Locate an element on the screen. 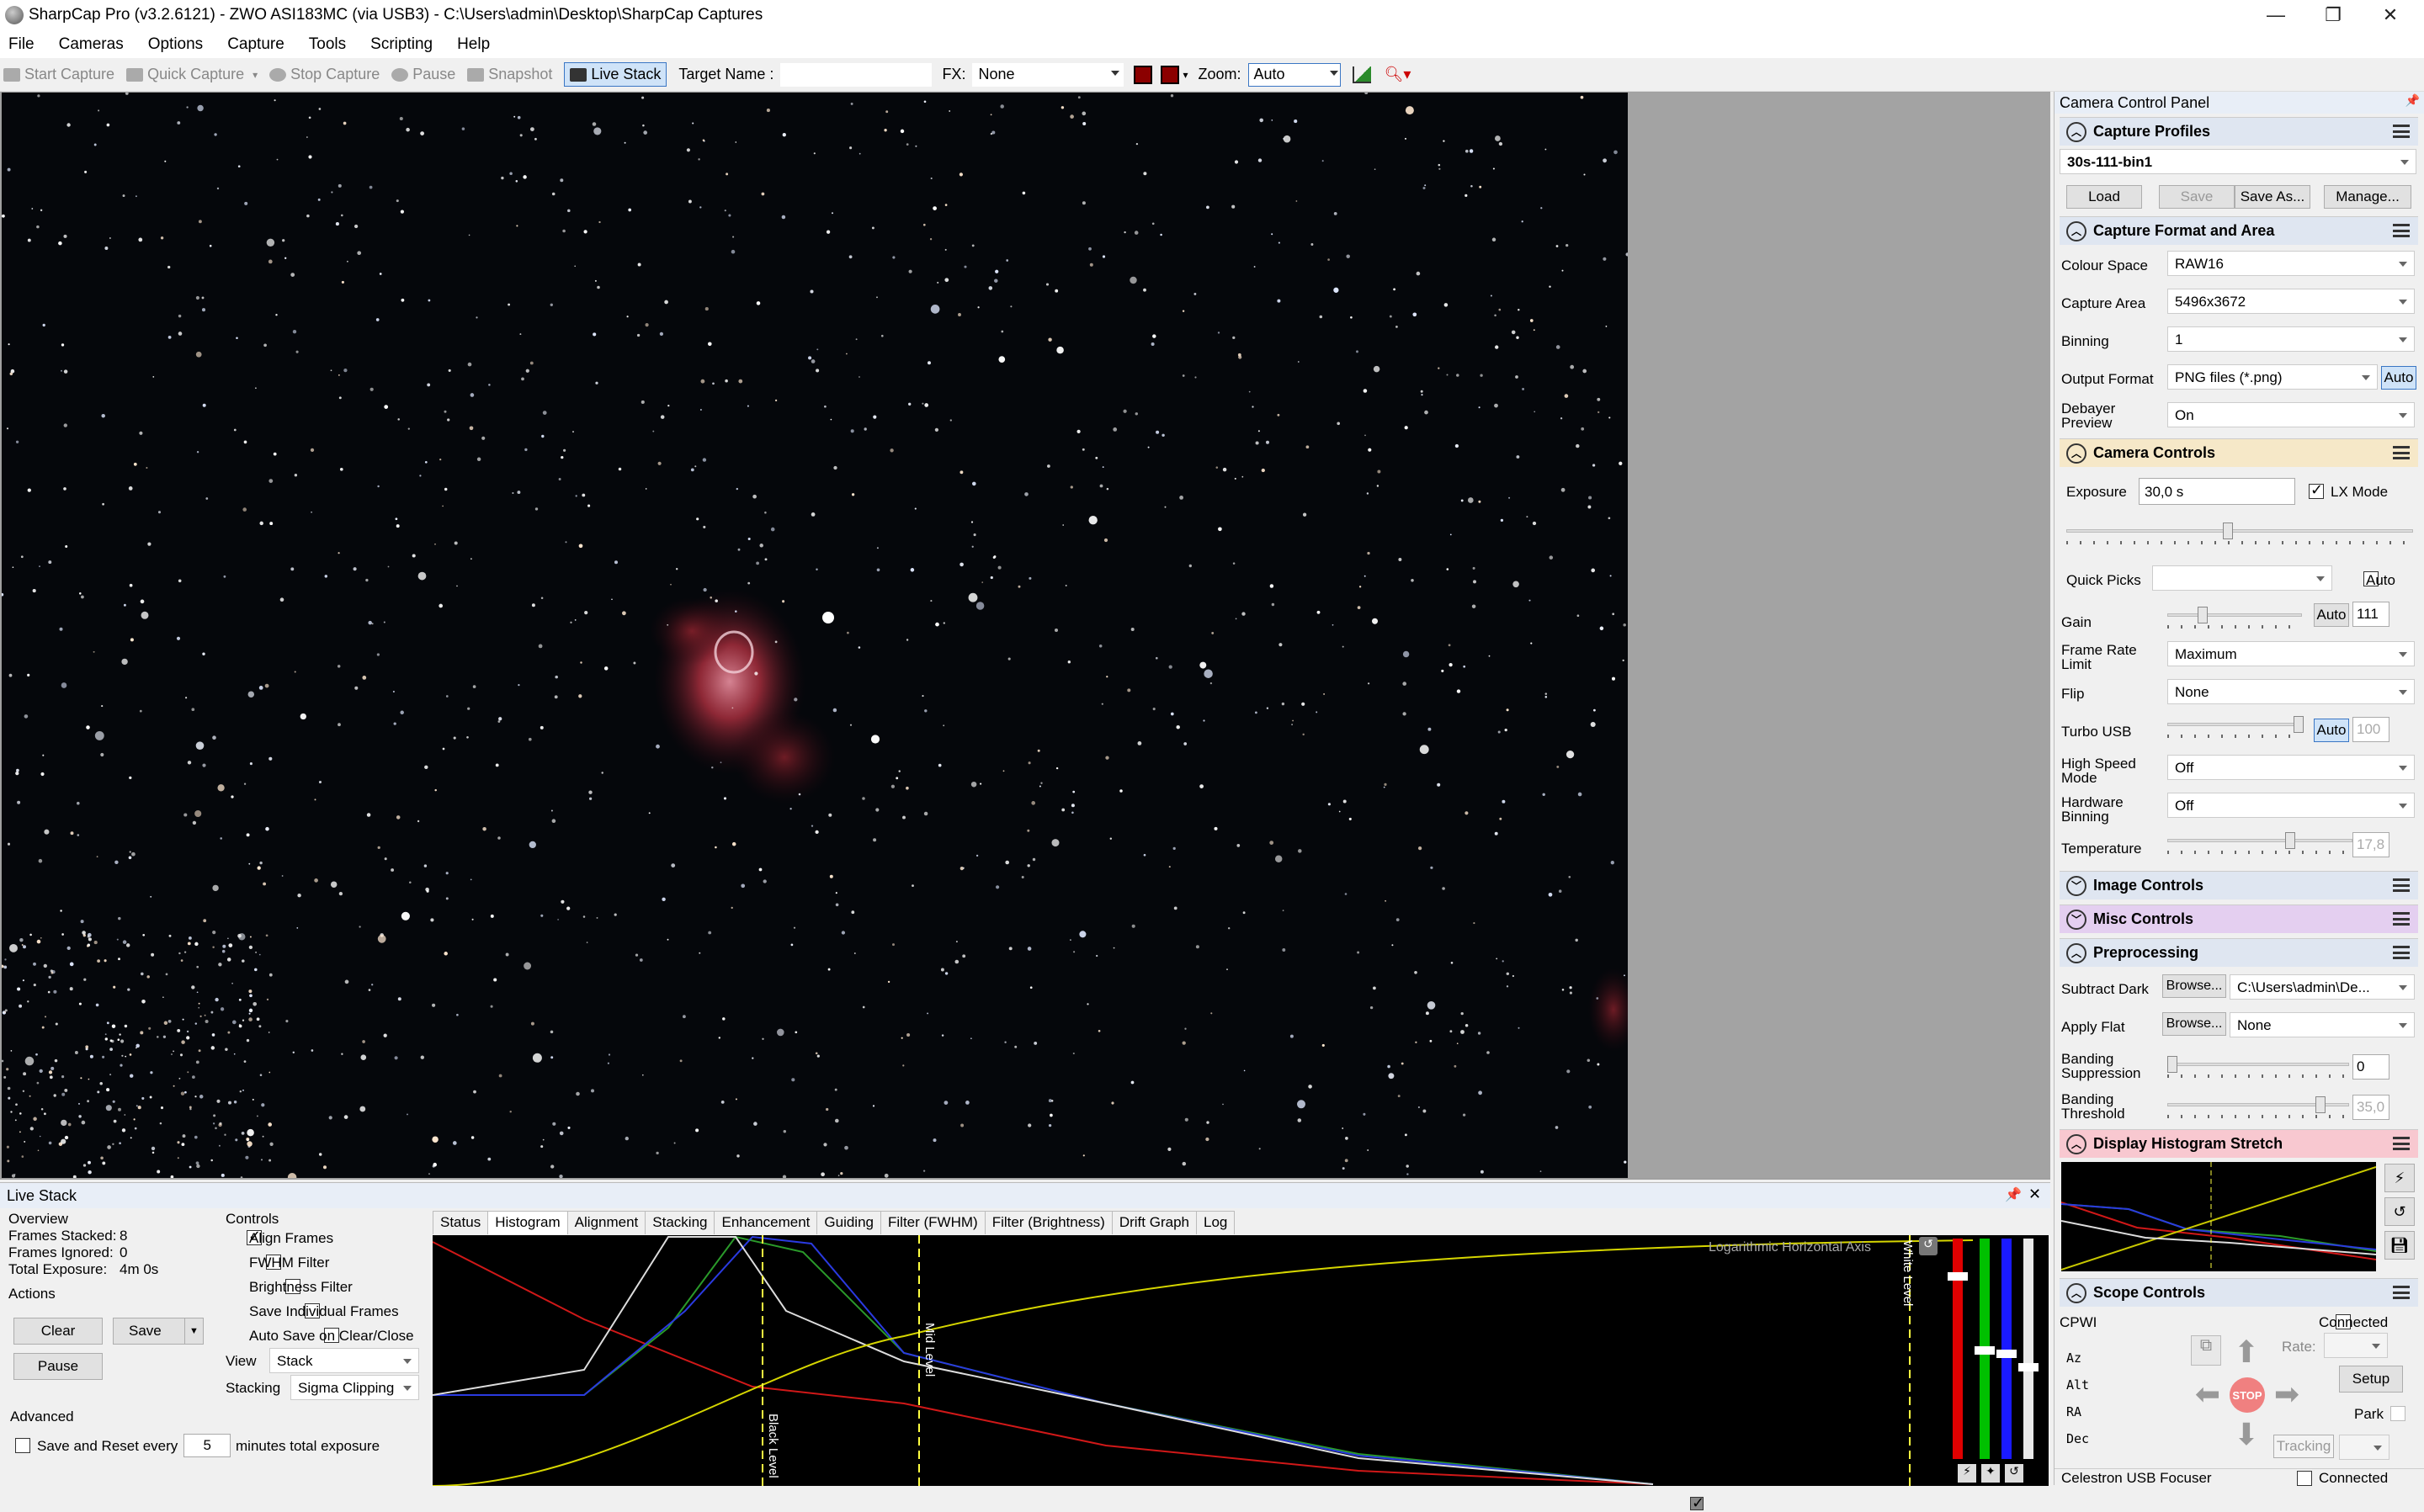 This screenshot has height=1512, width=2424. menu-scripting: Scripting is located at coordinates (401, 44).